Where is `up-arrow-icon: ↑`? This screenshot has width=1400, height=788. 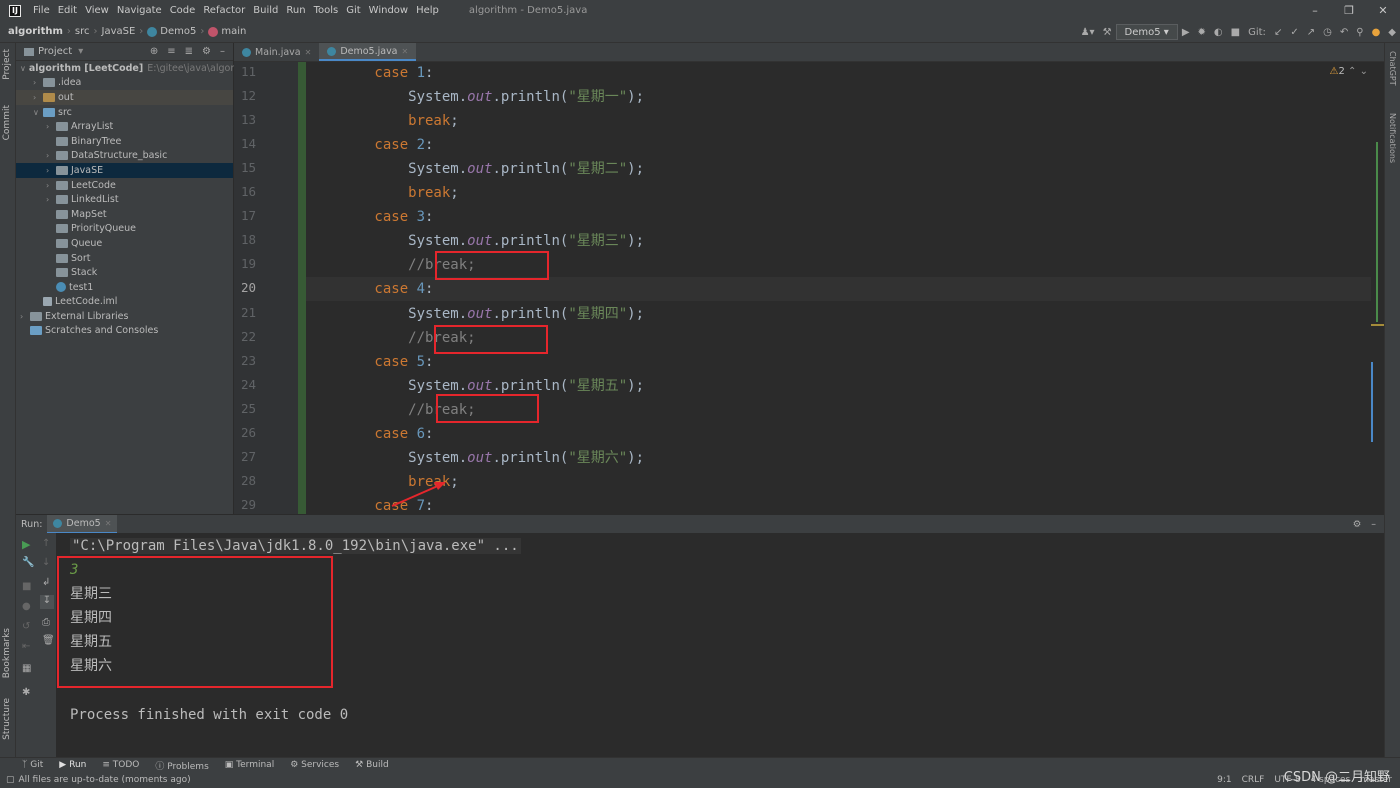
up-arrow-icon: ↑ is located at coordinates (46, 543).